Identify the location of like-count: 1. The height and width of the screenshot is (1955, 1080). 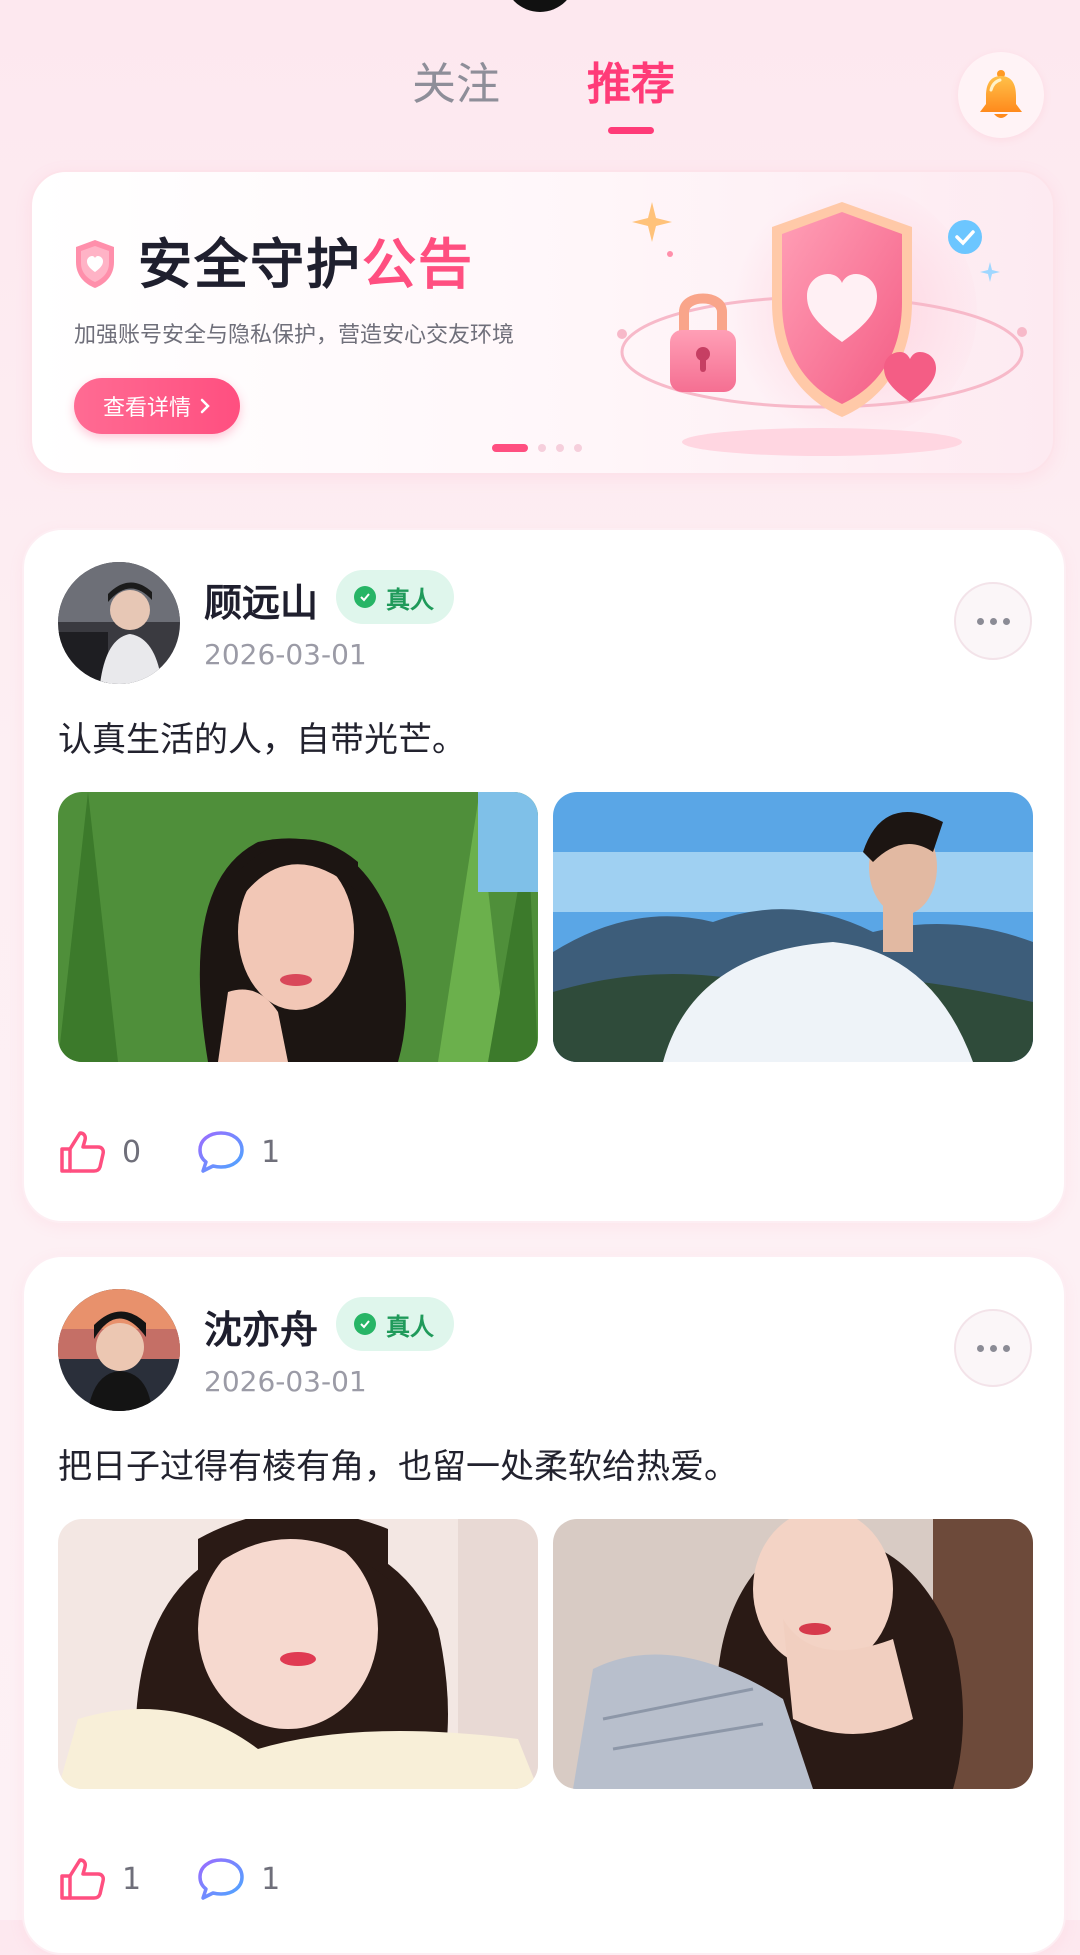
(132, 1879).